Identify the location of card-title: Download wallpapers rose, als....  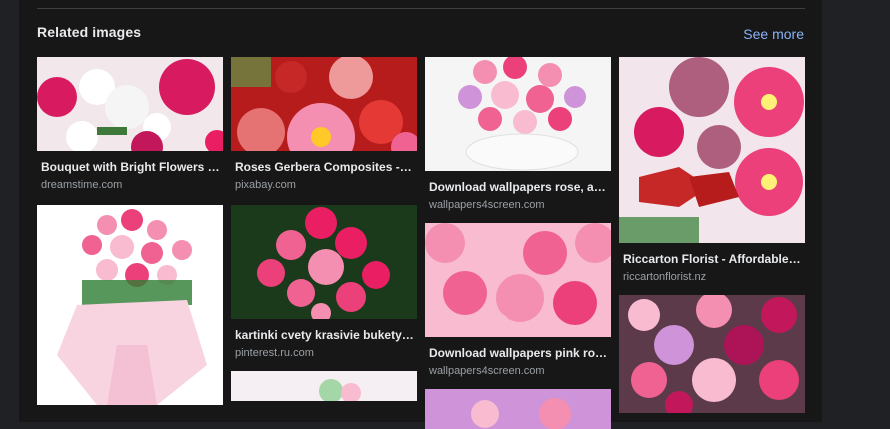
(519, 187).